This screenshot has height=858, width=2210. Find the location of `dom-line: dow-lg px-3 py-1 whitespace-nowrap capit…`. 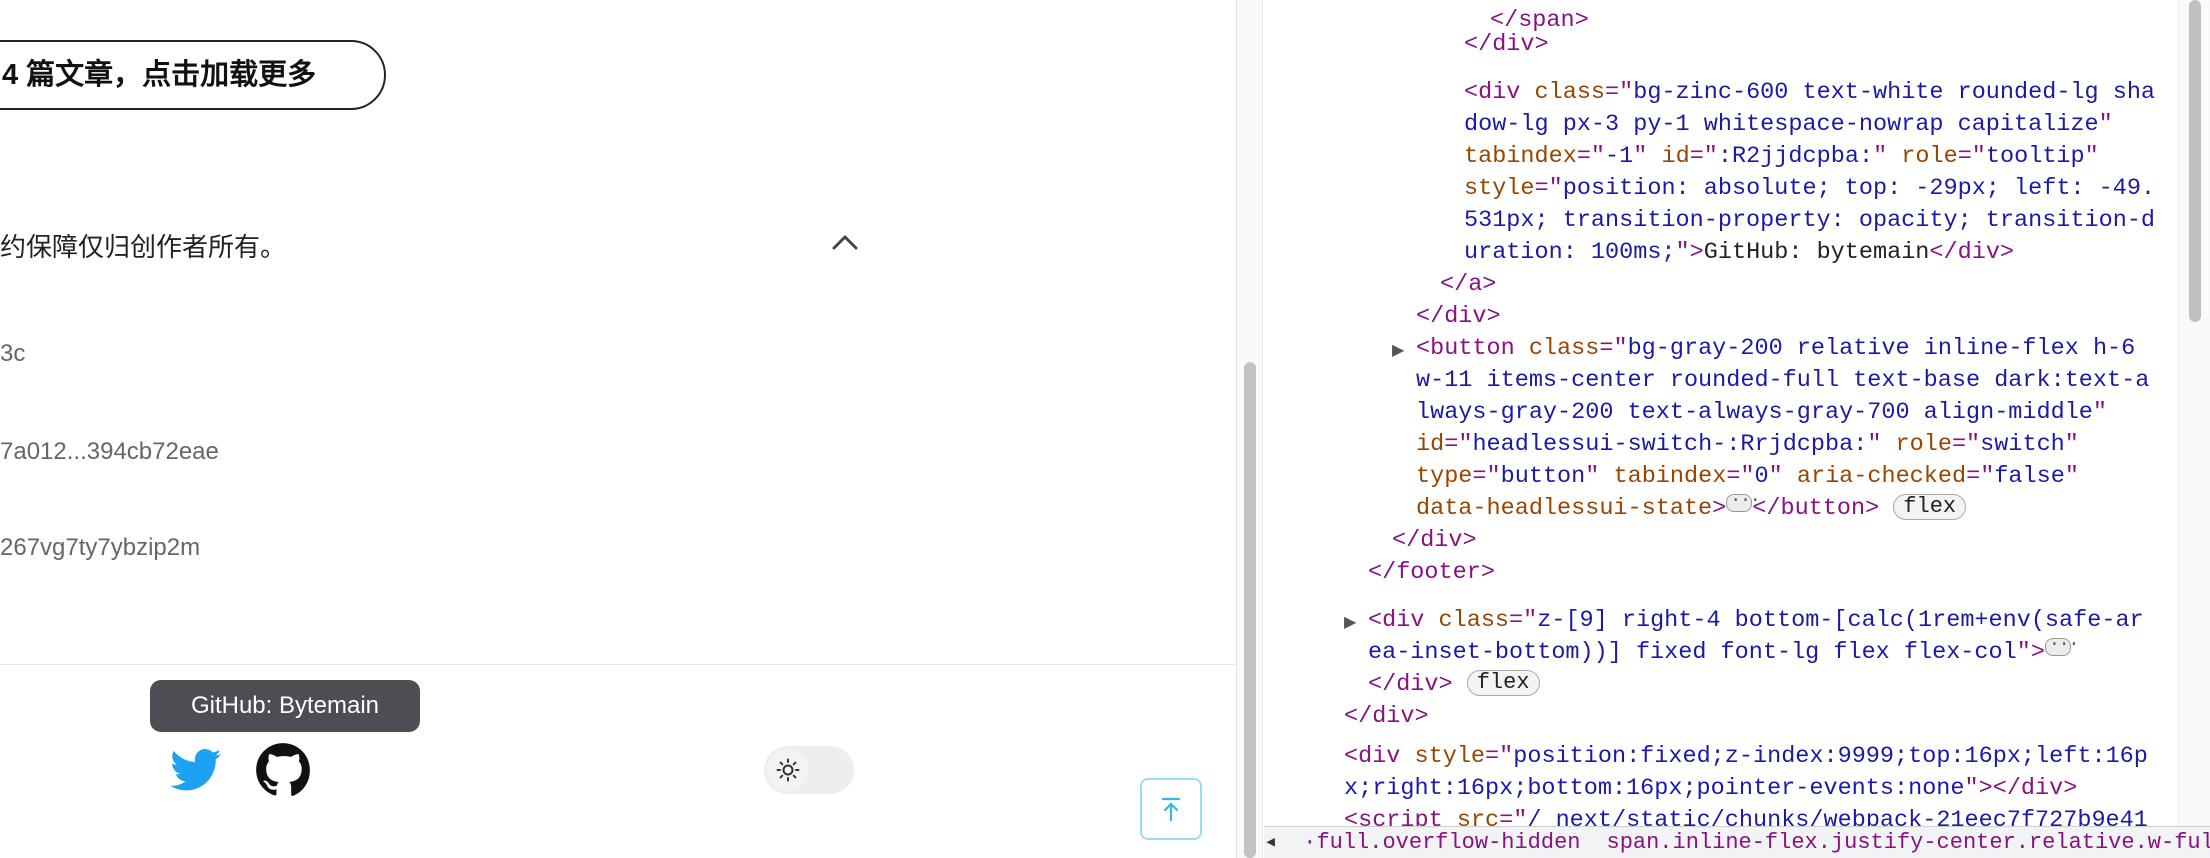

dom-line: dow-lg px-3 py-1 whitespace-nowrap capit… is located at coordinates (1788, 125).